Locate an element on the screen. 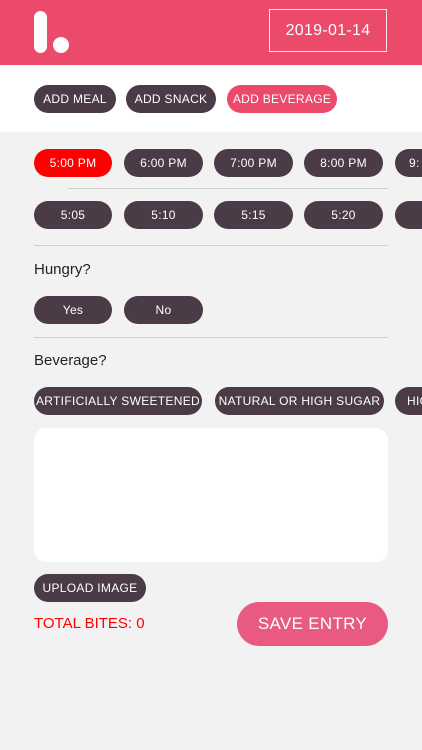 Image resolution: width=422 pixels, height=750 pixels. add-snack-button: ADD SNACK is located at coordinates (171, 99).